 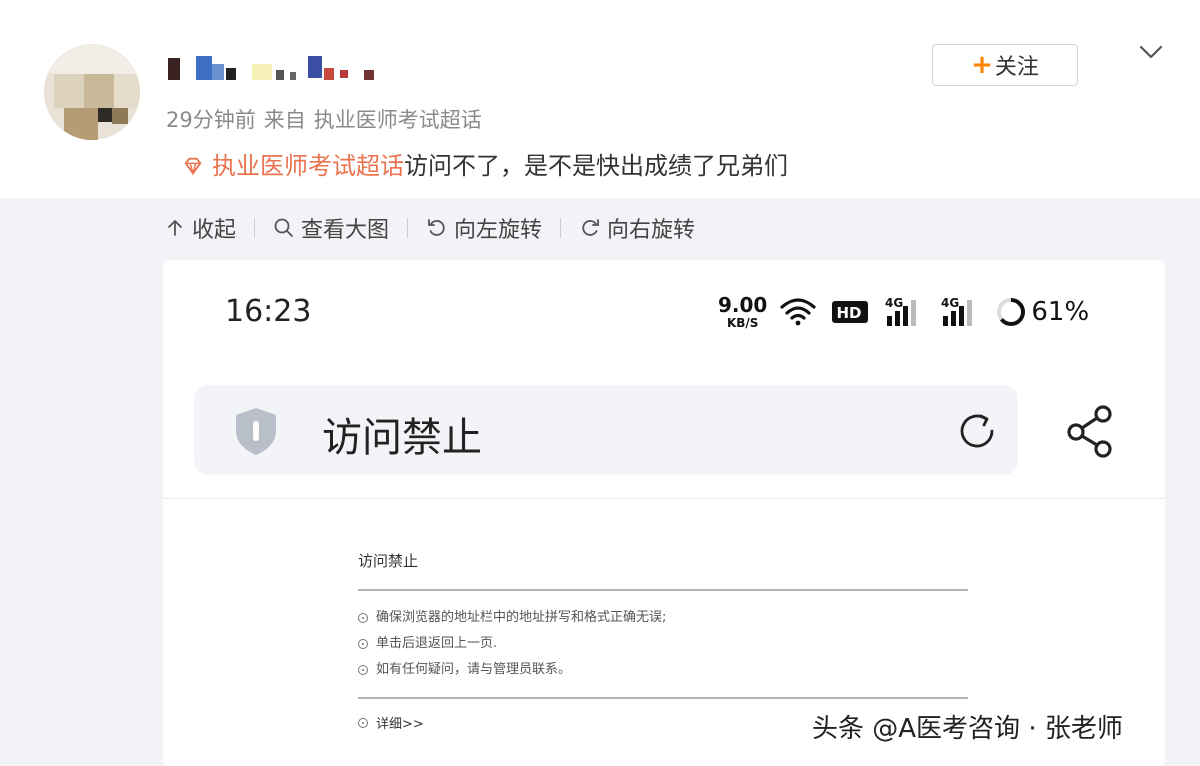 I want to click on list-item: 单击后退返回上一页., so click(x=663, y=644).